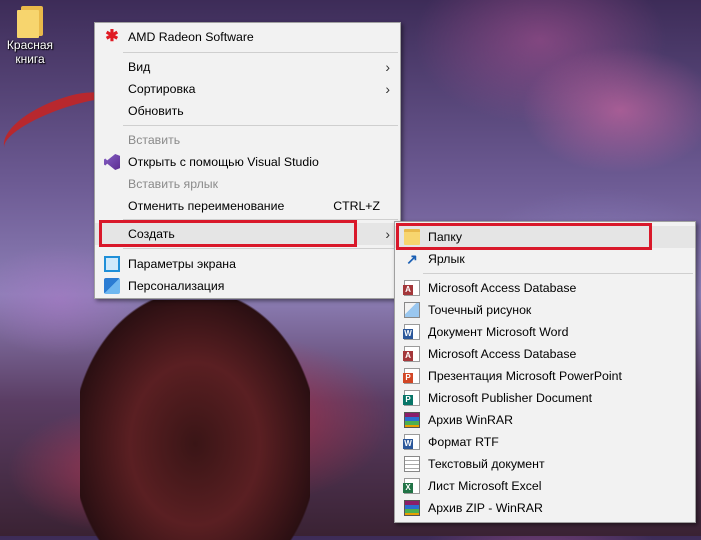 This screenshot has width=701, height=540. What do you see at coordinates (247, 286) in the screenshot?
I see `menu-item-personalization: Персонализация` at bounding box center [247, 286].